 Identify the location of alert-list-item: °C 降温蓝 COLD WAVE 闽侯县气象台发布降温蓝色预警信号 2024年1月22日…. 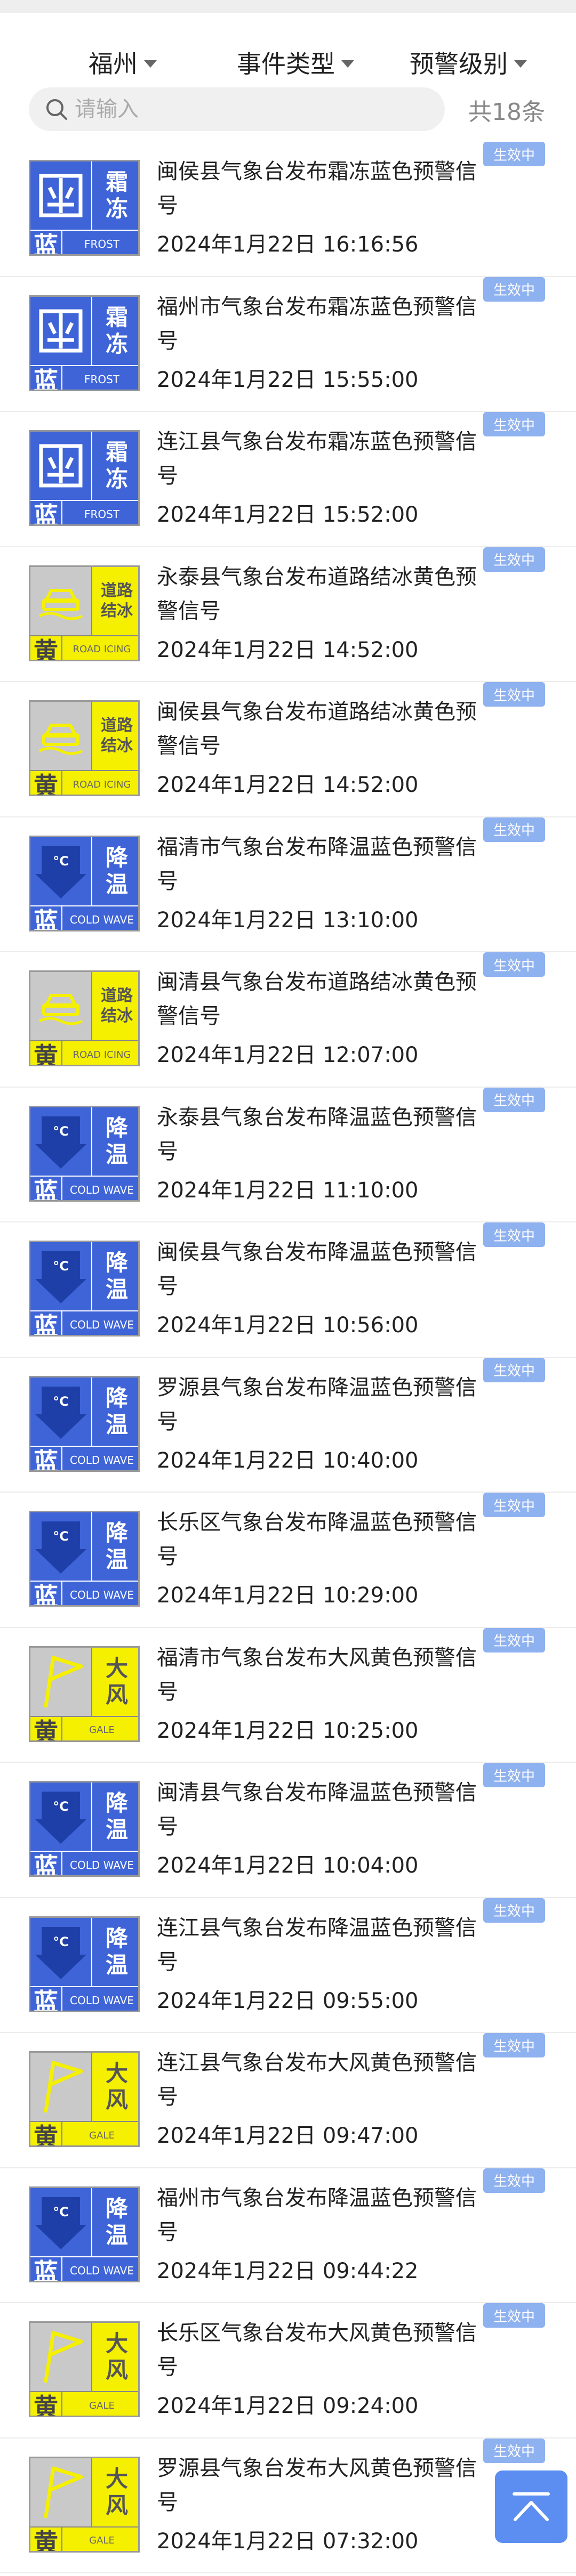
(288, 1290).